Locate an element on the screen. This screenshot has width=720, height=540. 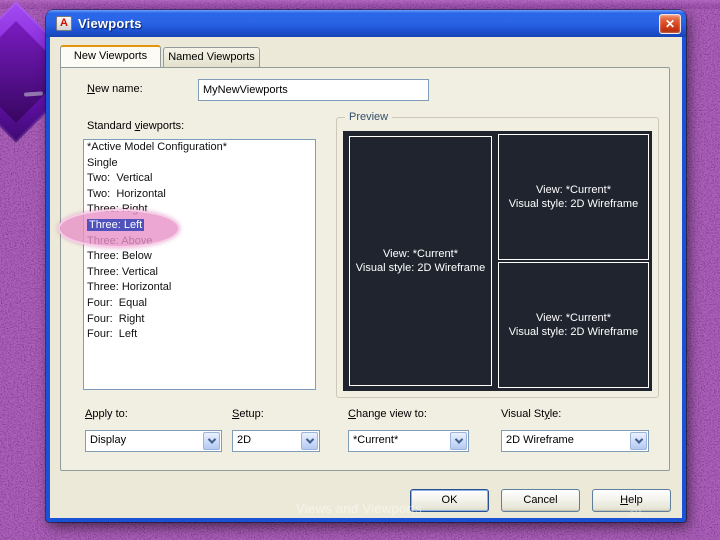
list-item: Three: Above is located at coordinates (199, 242).